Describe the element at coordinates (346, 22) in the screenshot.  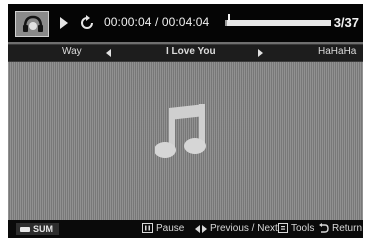
I see `track-counter: 3/37` at that location.